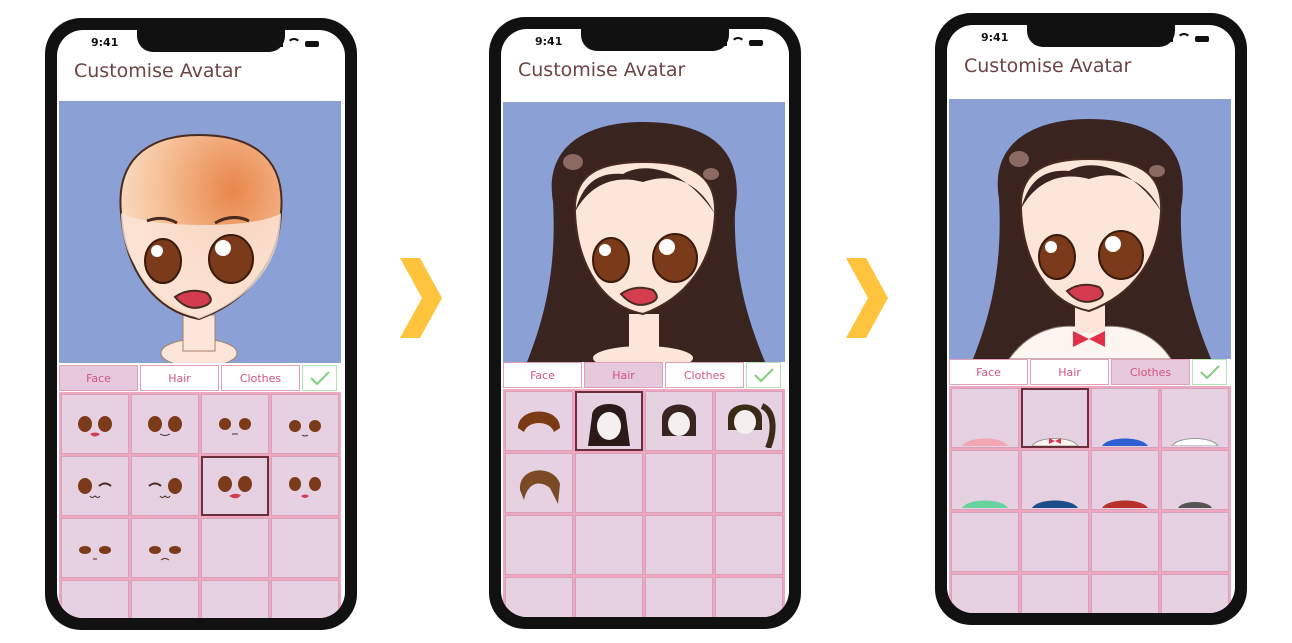 The width and height of the screenshot is (1292, 643). I want to click on clothes-option-white-bow-selected, so click(1055, 418).